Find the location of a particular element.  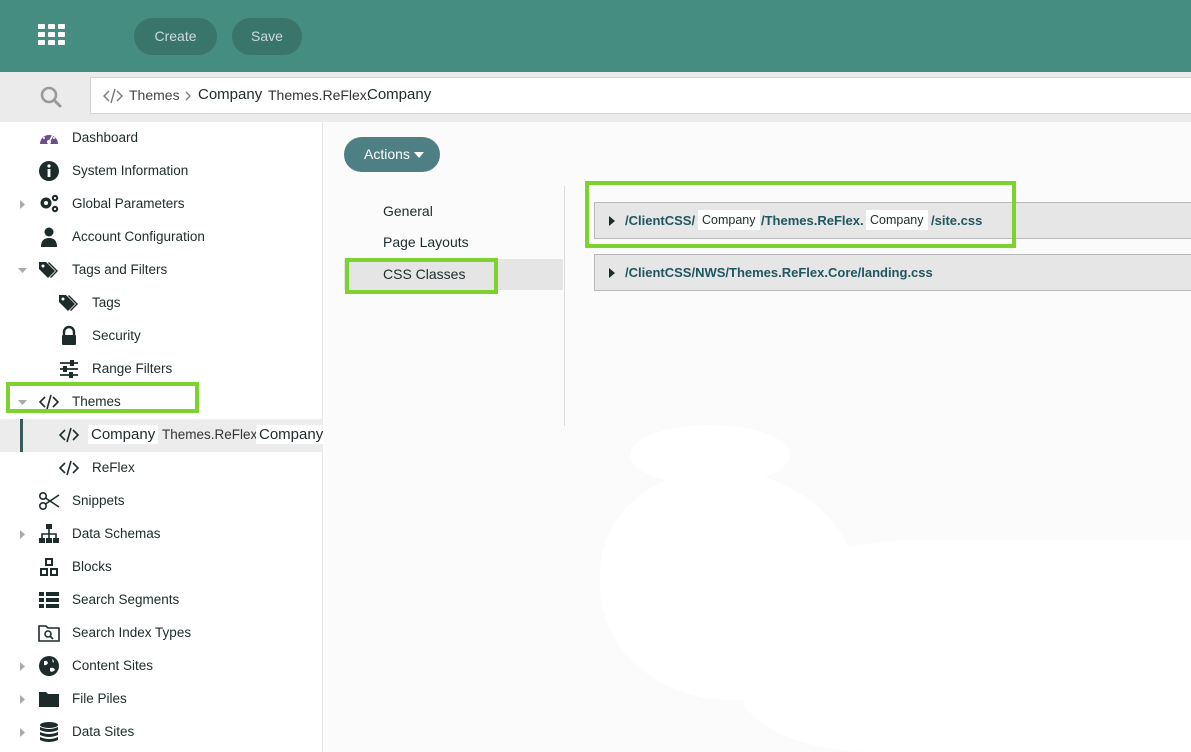

sidebar-item-search-segments: Search Segments is located at coordinates (161, 600).